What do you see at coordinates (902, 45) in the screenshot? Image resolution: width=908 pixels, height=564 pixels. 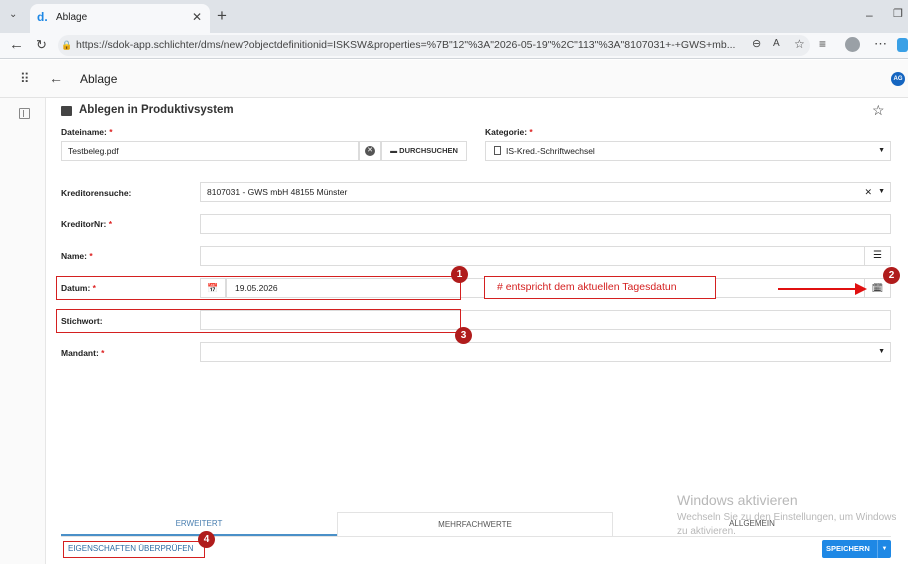 I see `copilot-icon` at bounding box center [902, 45].